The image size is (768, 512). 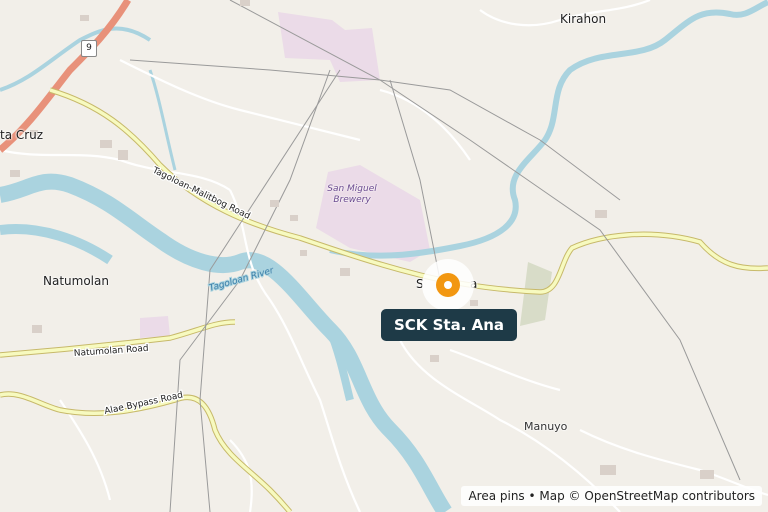 I want to click on poi-label-brewery-line1: San Miguel, so click(x=352, y=189).